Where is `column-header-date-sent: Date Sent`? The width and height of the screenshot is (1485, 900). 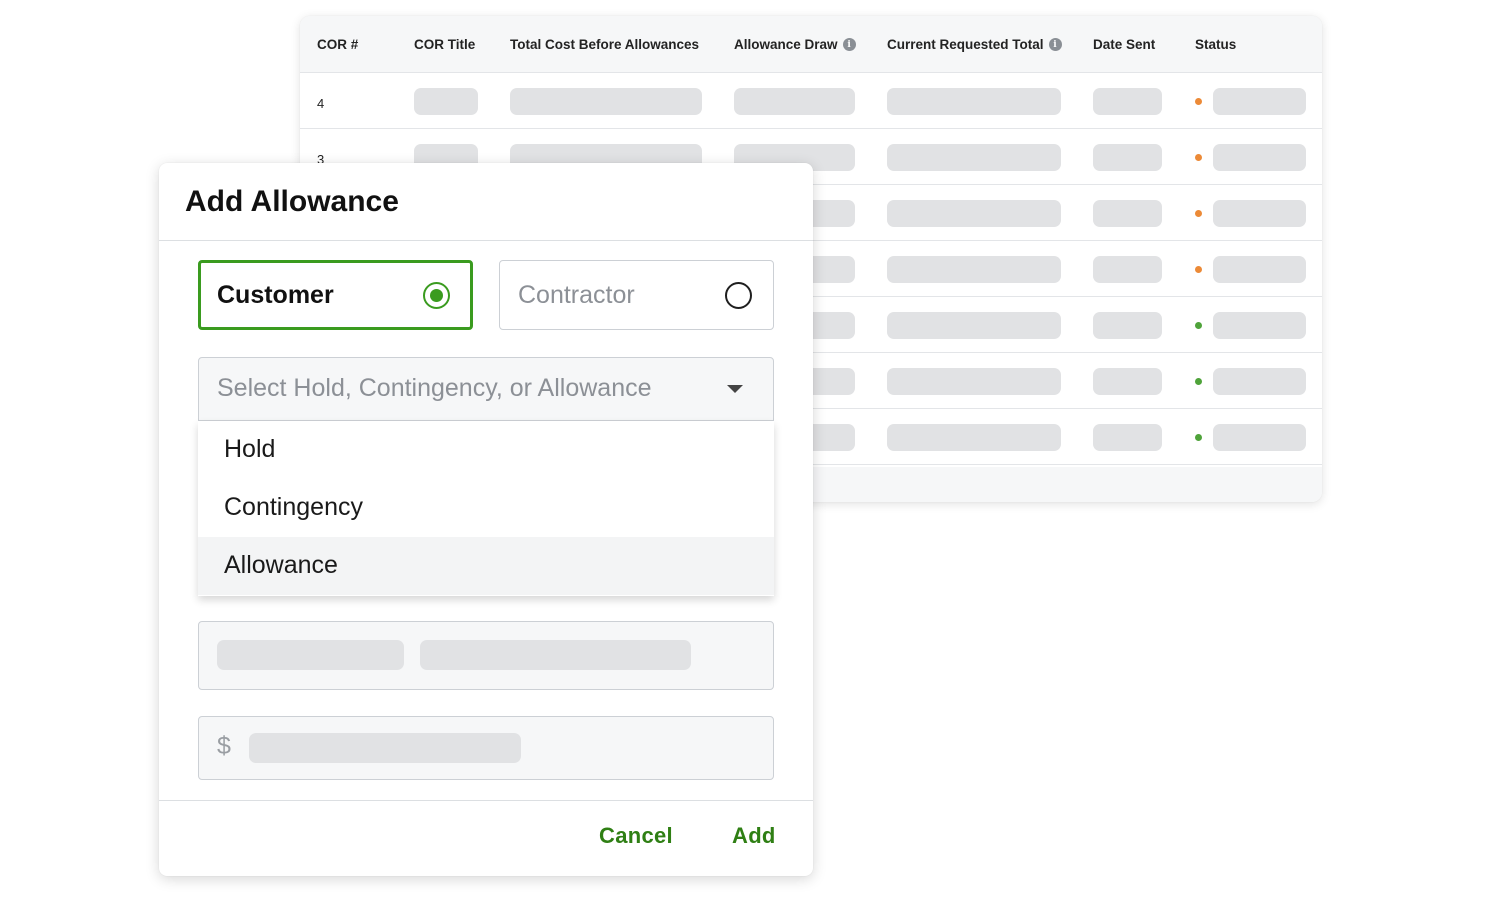
column-header-date-sent: Date Sent is located at coordinates (1124, 44).